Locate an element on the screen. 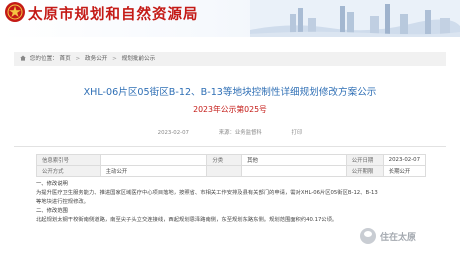 The width and height of the screenshot is (460, 254). breadcrumb-public-affairs: 政务公开 is located at coordinates (96, 59).